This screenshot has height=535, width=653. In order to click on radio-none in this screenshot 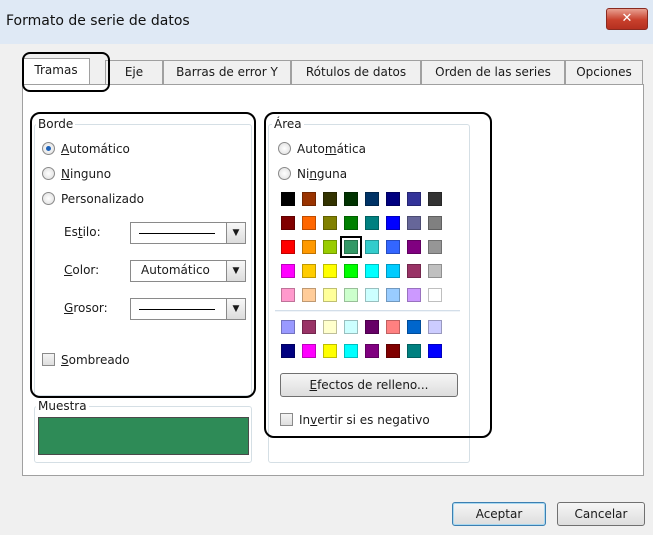, I will do `click(48, 173)`.